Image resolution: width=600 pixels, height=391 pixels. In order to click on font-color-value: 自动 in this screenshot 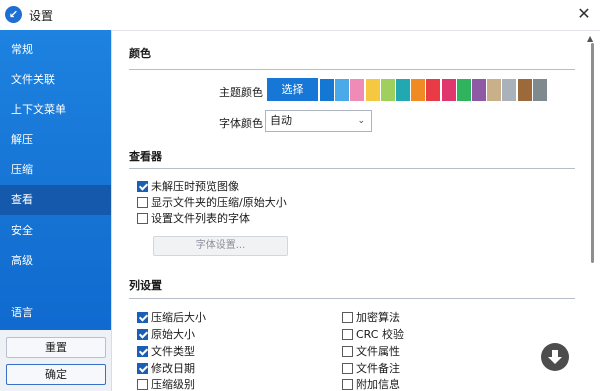, I will do `click(281, 120)`.